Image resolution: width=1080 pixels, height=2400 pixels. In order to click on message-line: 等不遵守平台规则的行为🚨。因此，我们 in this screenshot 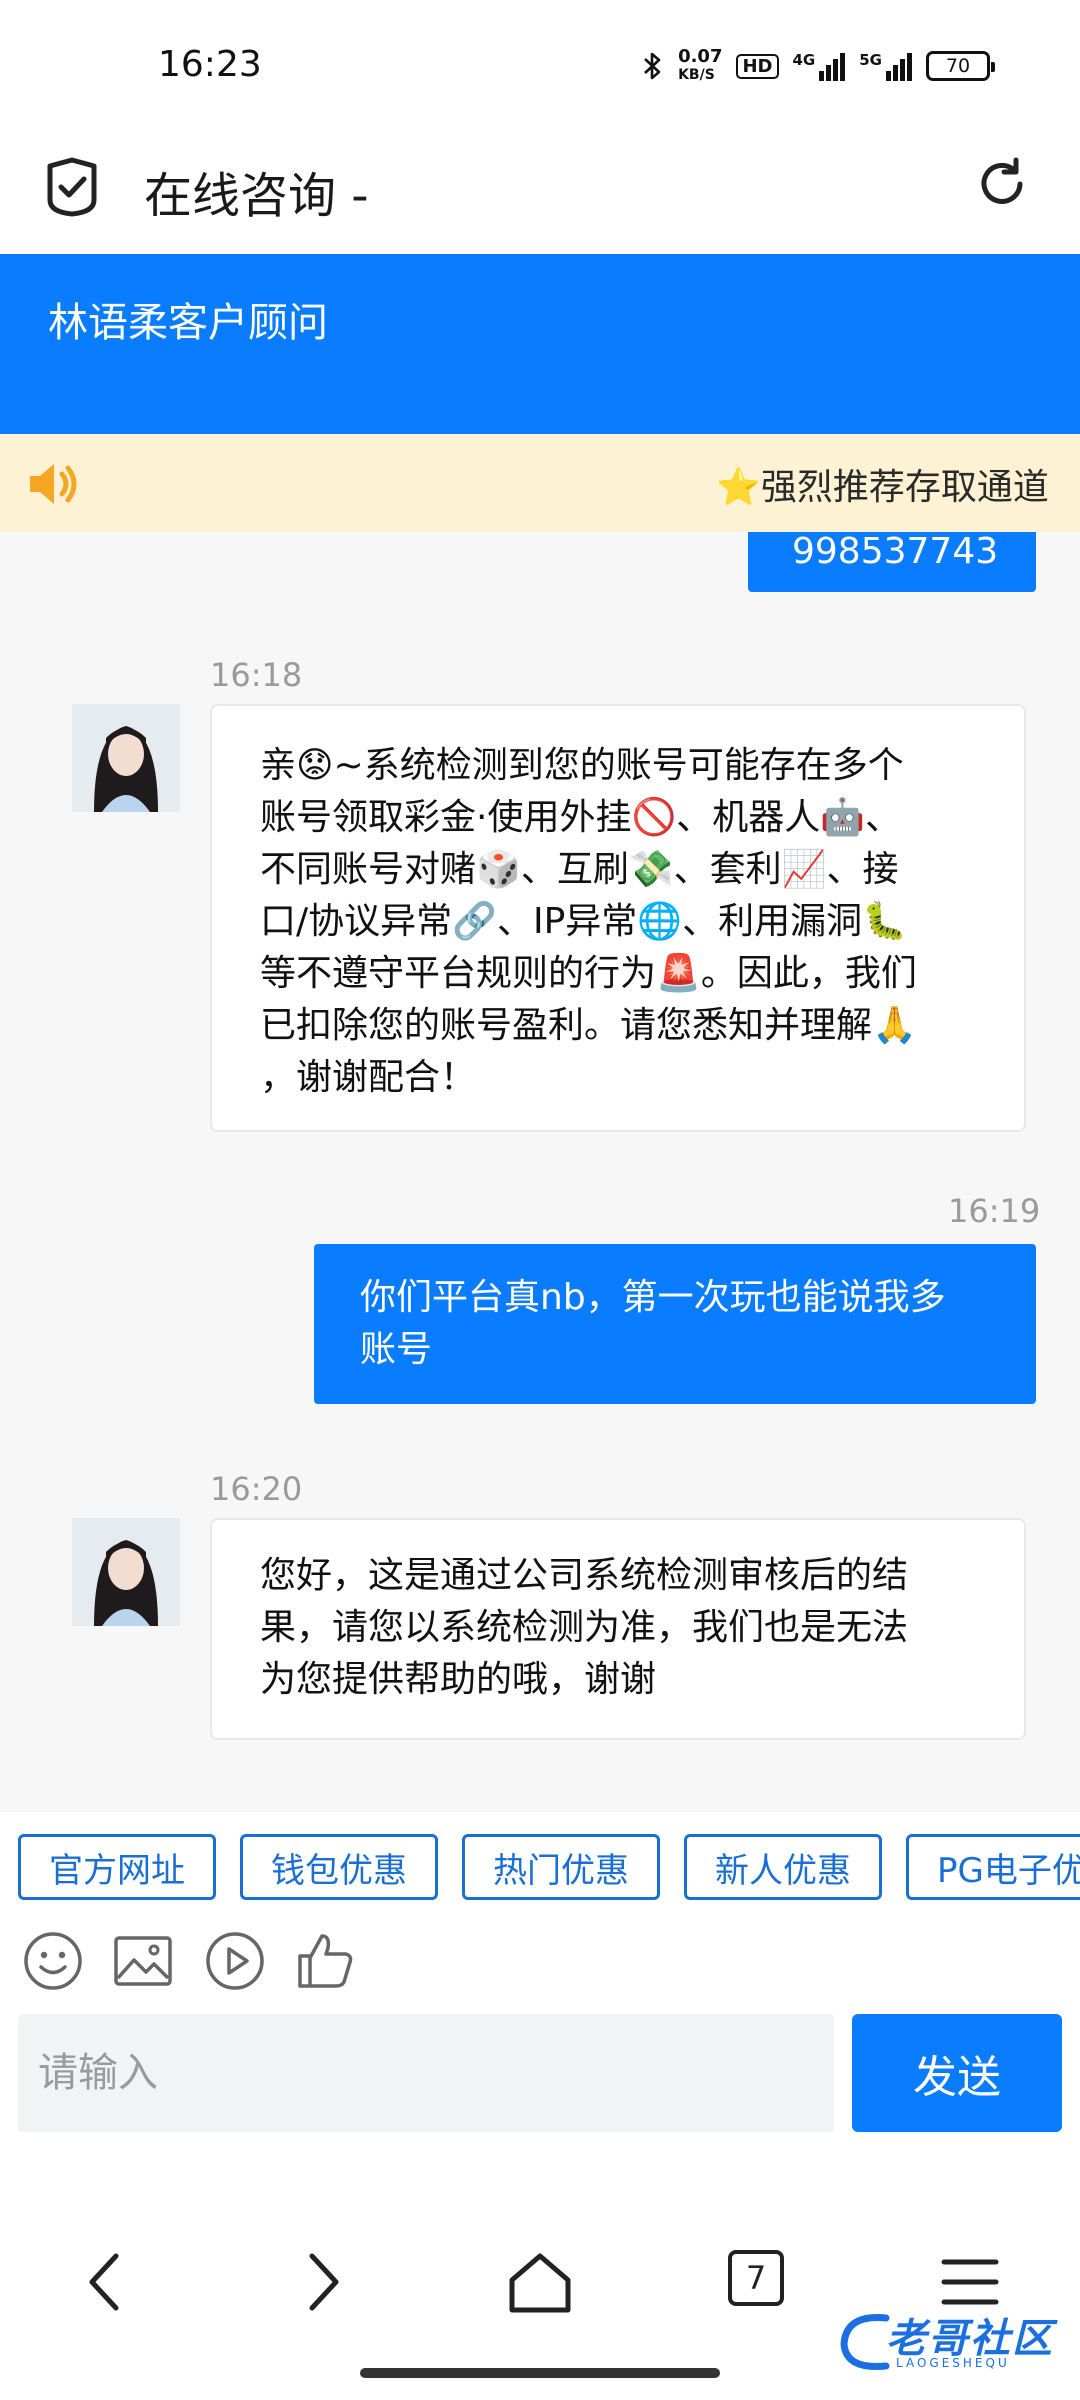, I will do `click(588, 973)`.